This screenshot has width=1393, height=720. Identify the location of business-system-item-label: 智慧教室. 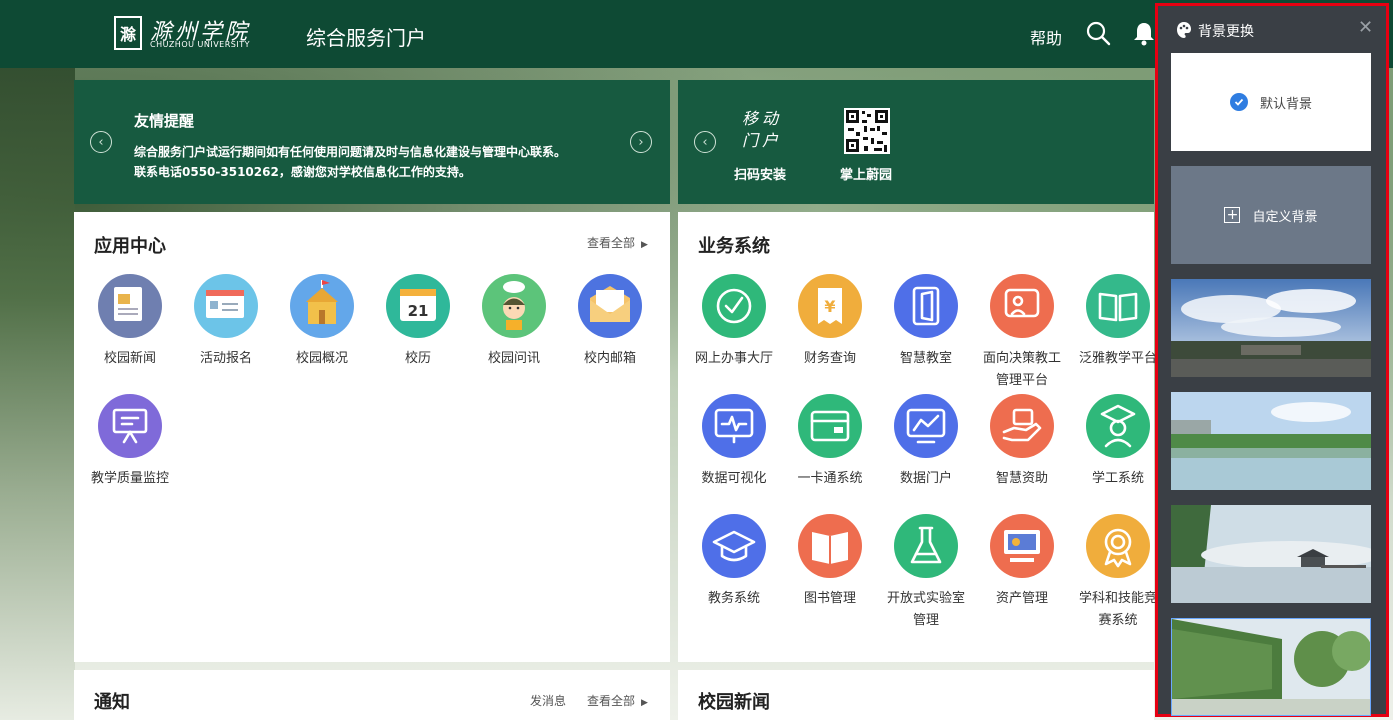
(925, 358).